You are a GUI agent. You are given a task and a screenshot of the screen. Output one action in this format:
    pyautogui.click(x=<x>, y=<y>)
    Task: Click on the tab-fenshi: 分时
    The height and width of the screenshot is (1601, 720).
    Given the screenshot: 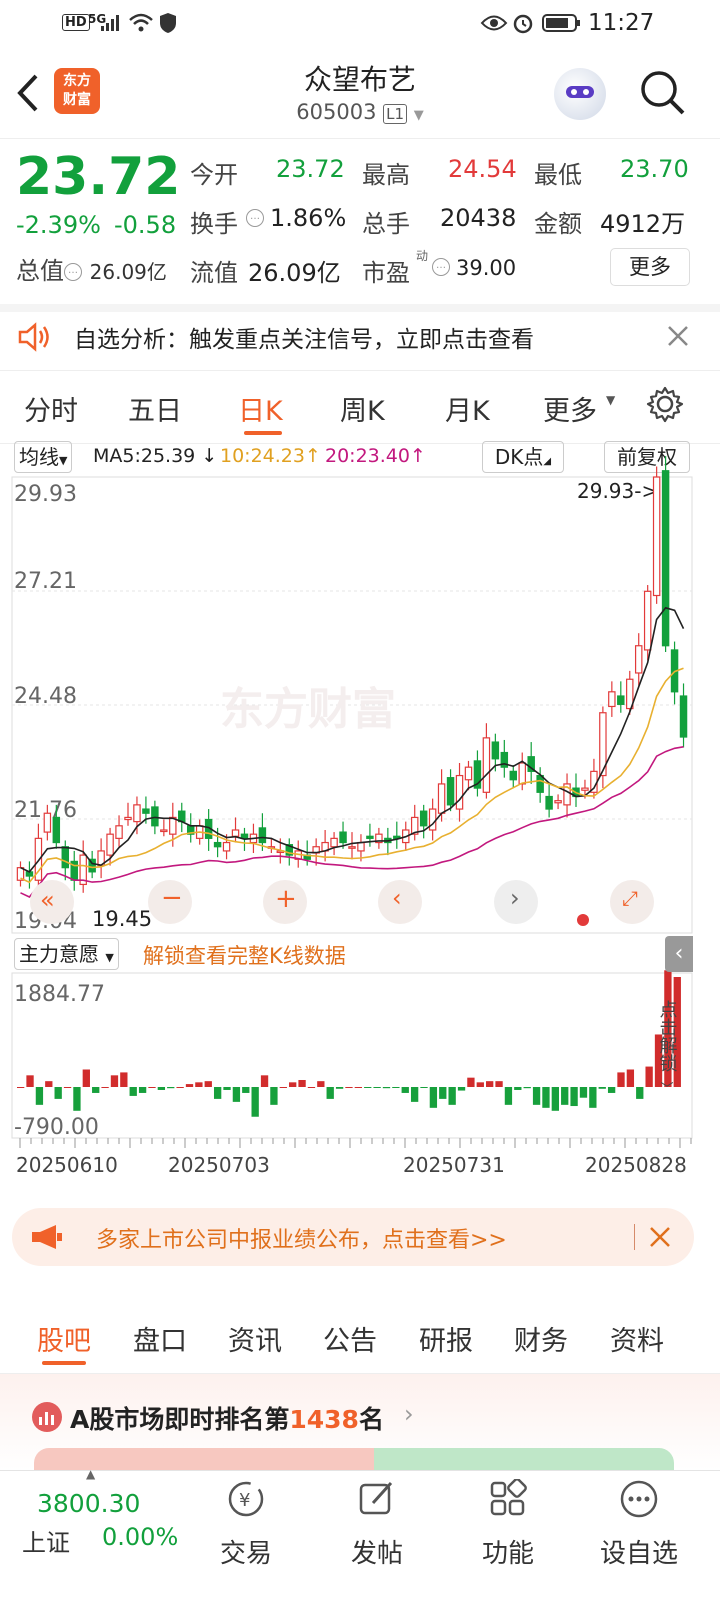 What is the action you would take?
    pyautogui.click(x=51, y=408)
    